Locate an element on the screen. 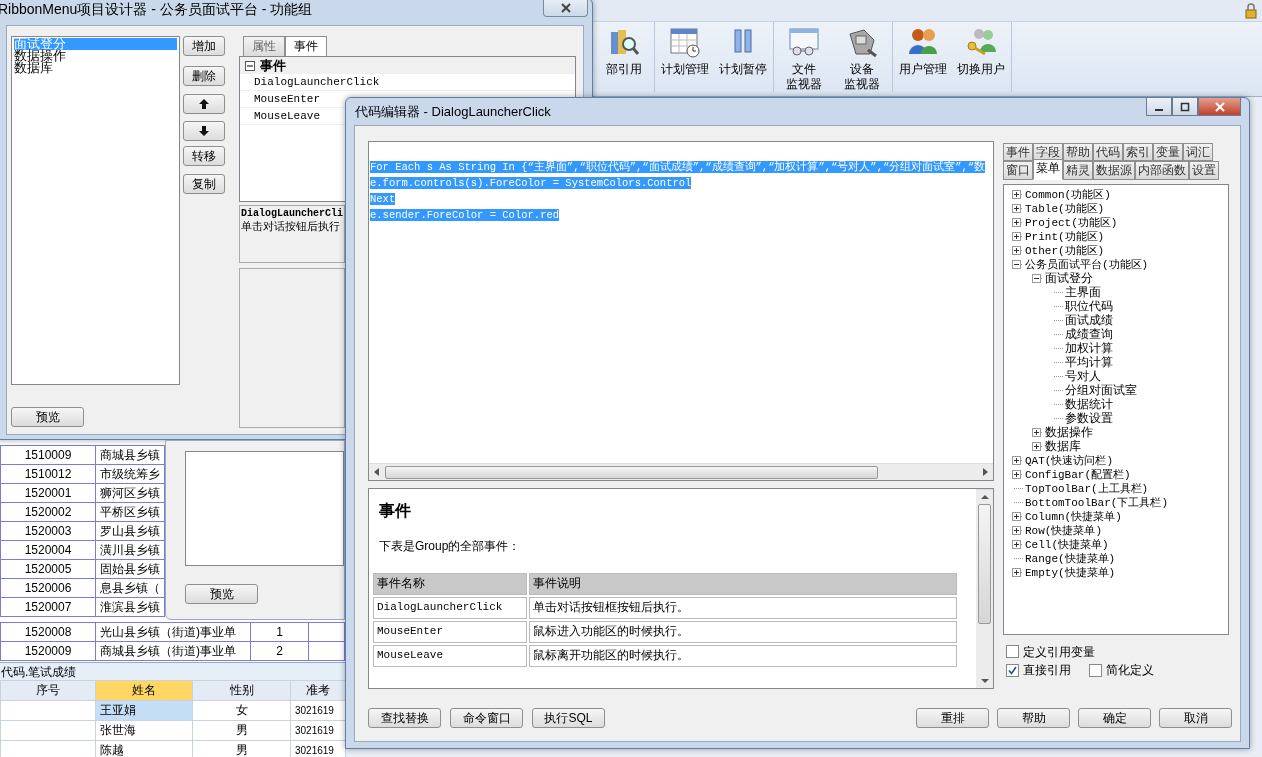 The height and width of the screenshot is (757, 1262). tree-item: 面试成绩 is located at coordinates (1089, 320).